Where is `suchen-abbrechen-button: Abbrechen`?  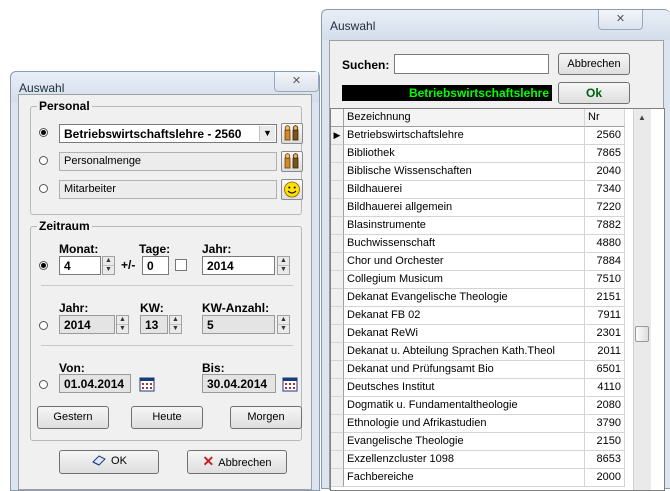 suchen-abbrechen-button: Abbrechen is located at coordinates (594, 64).